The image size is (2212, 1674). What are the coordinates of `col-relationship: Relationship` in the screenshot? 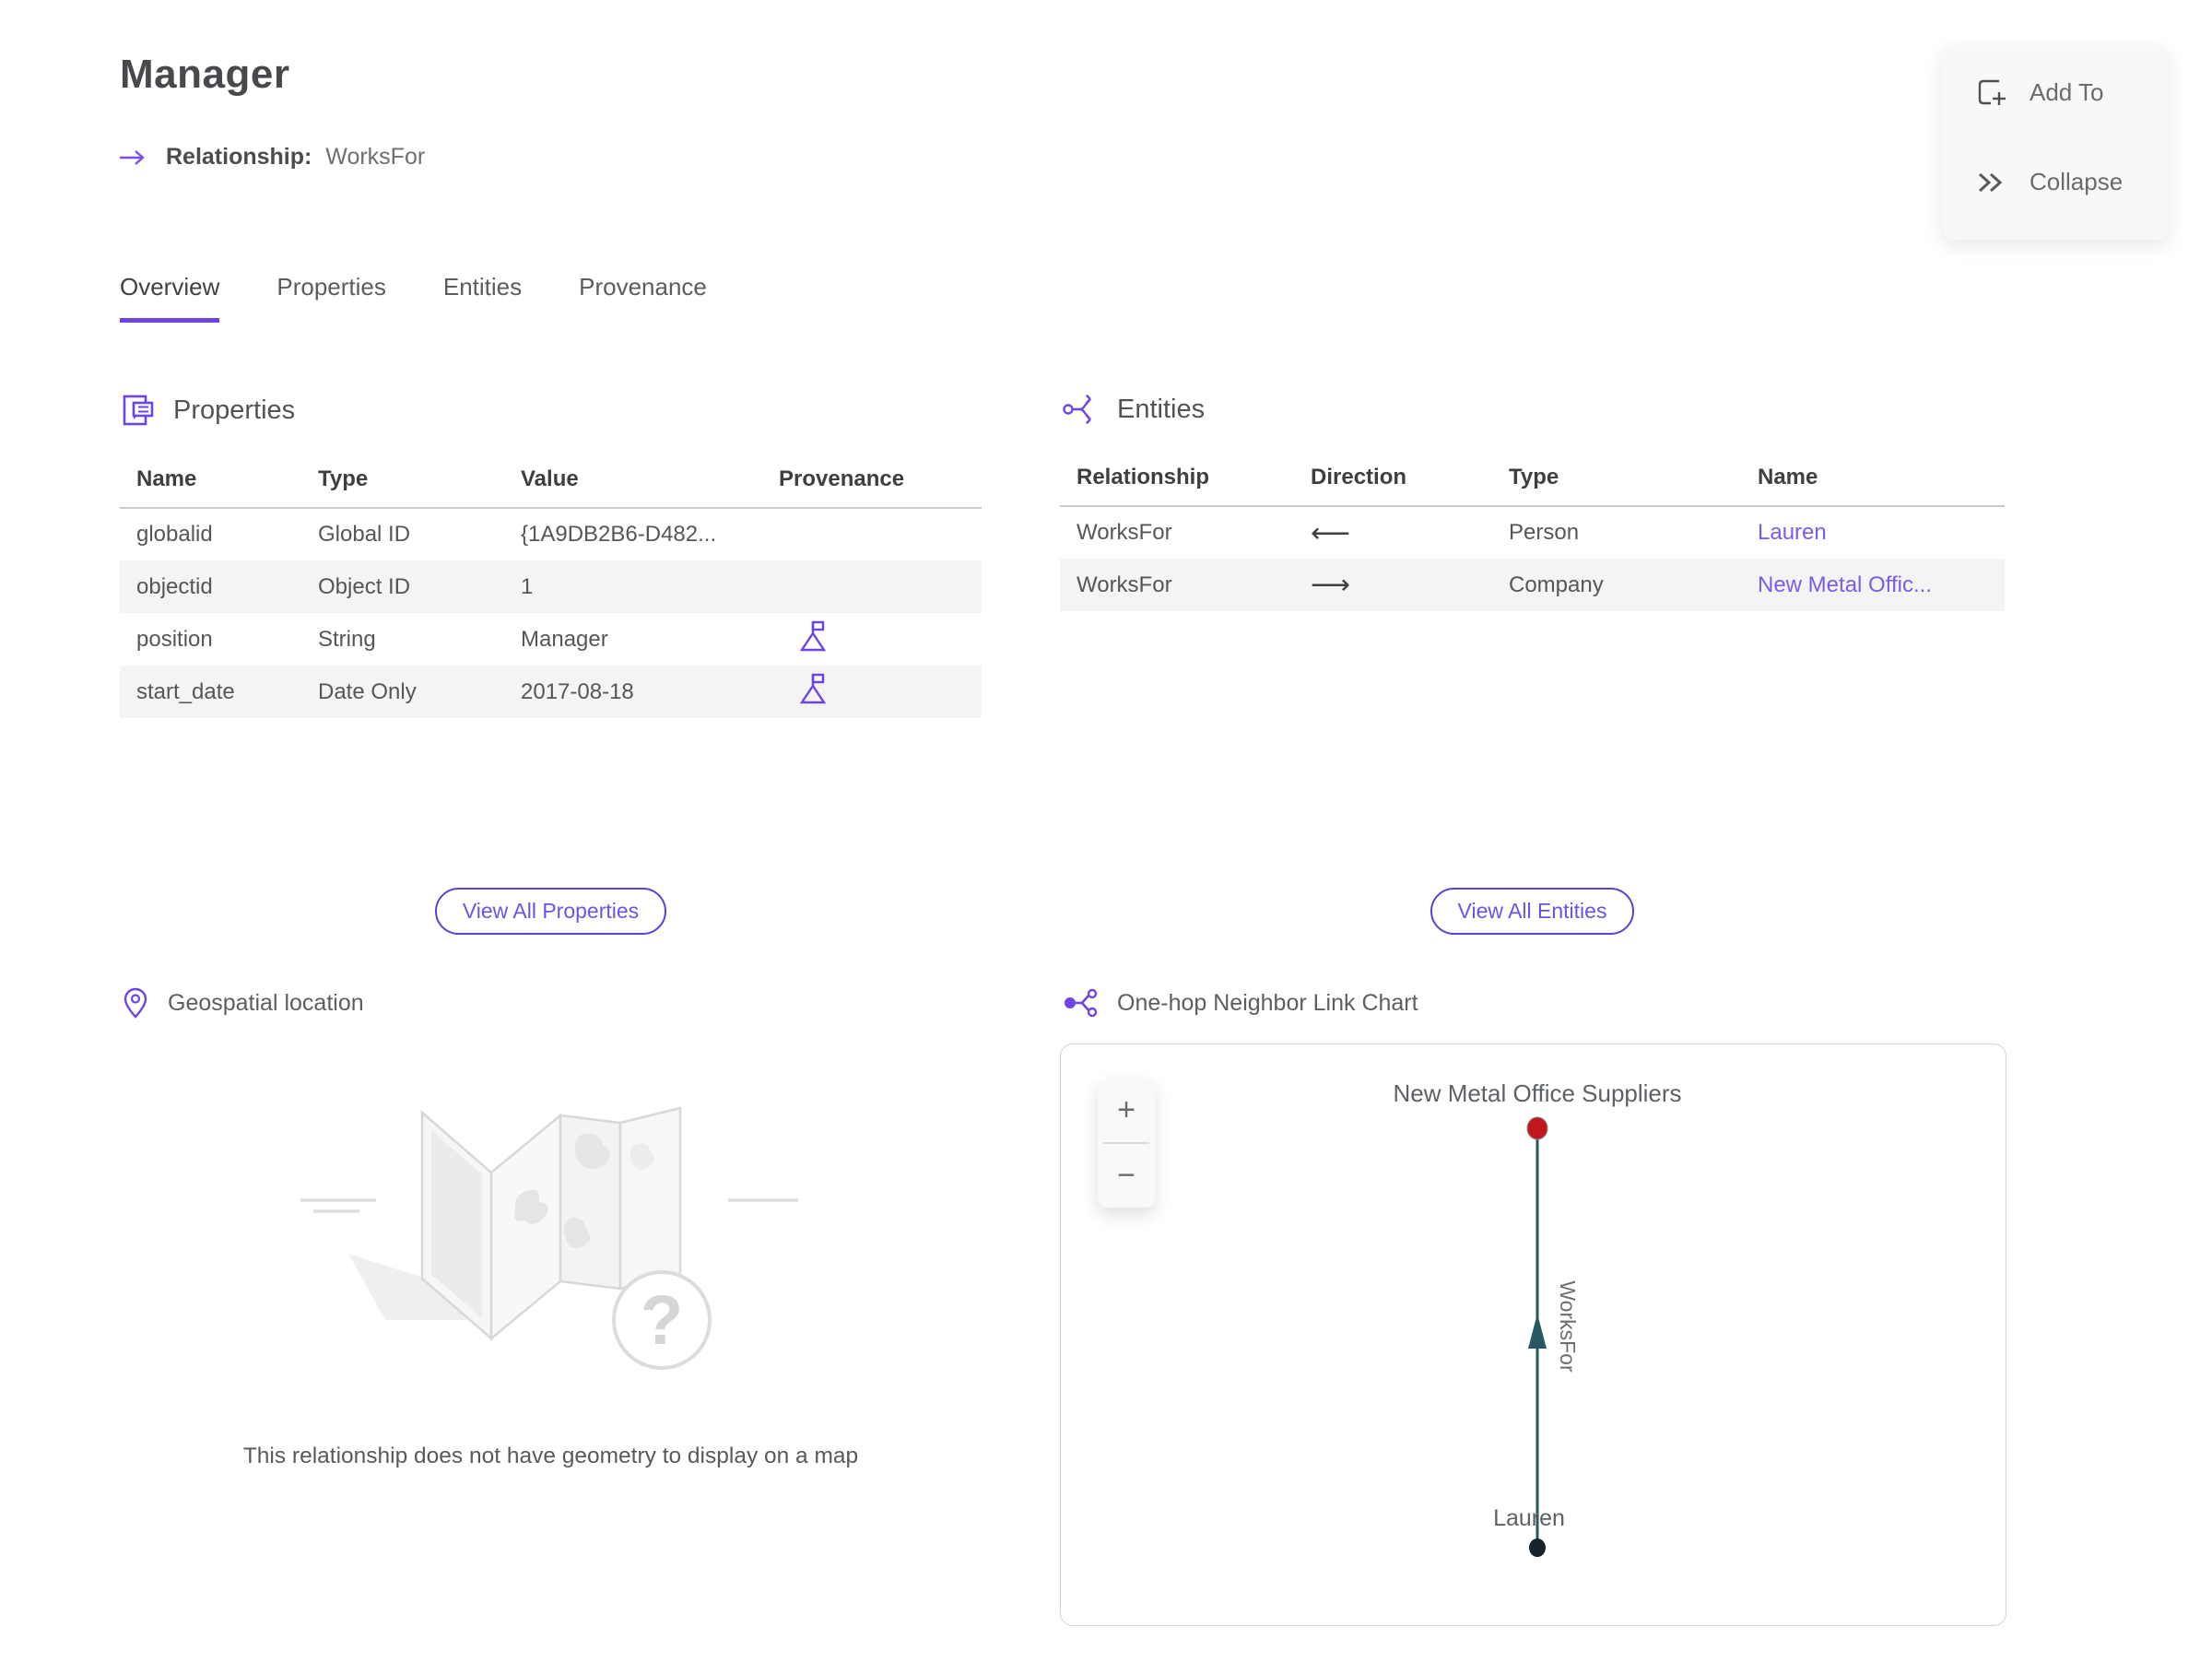 It's located at (1185, 481).